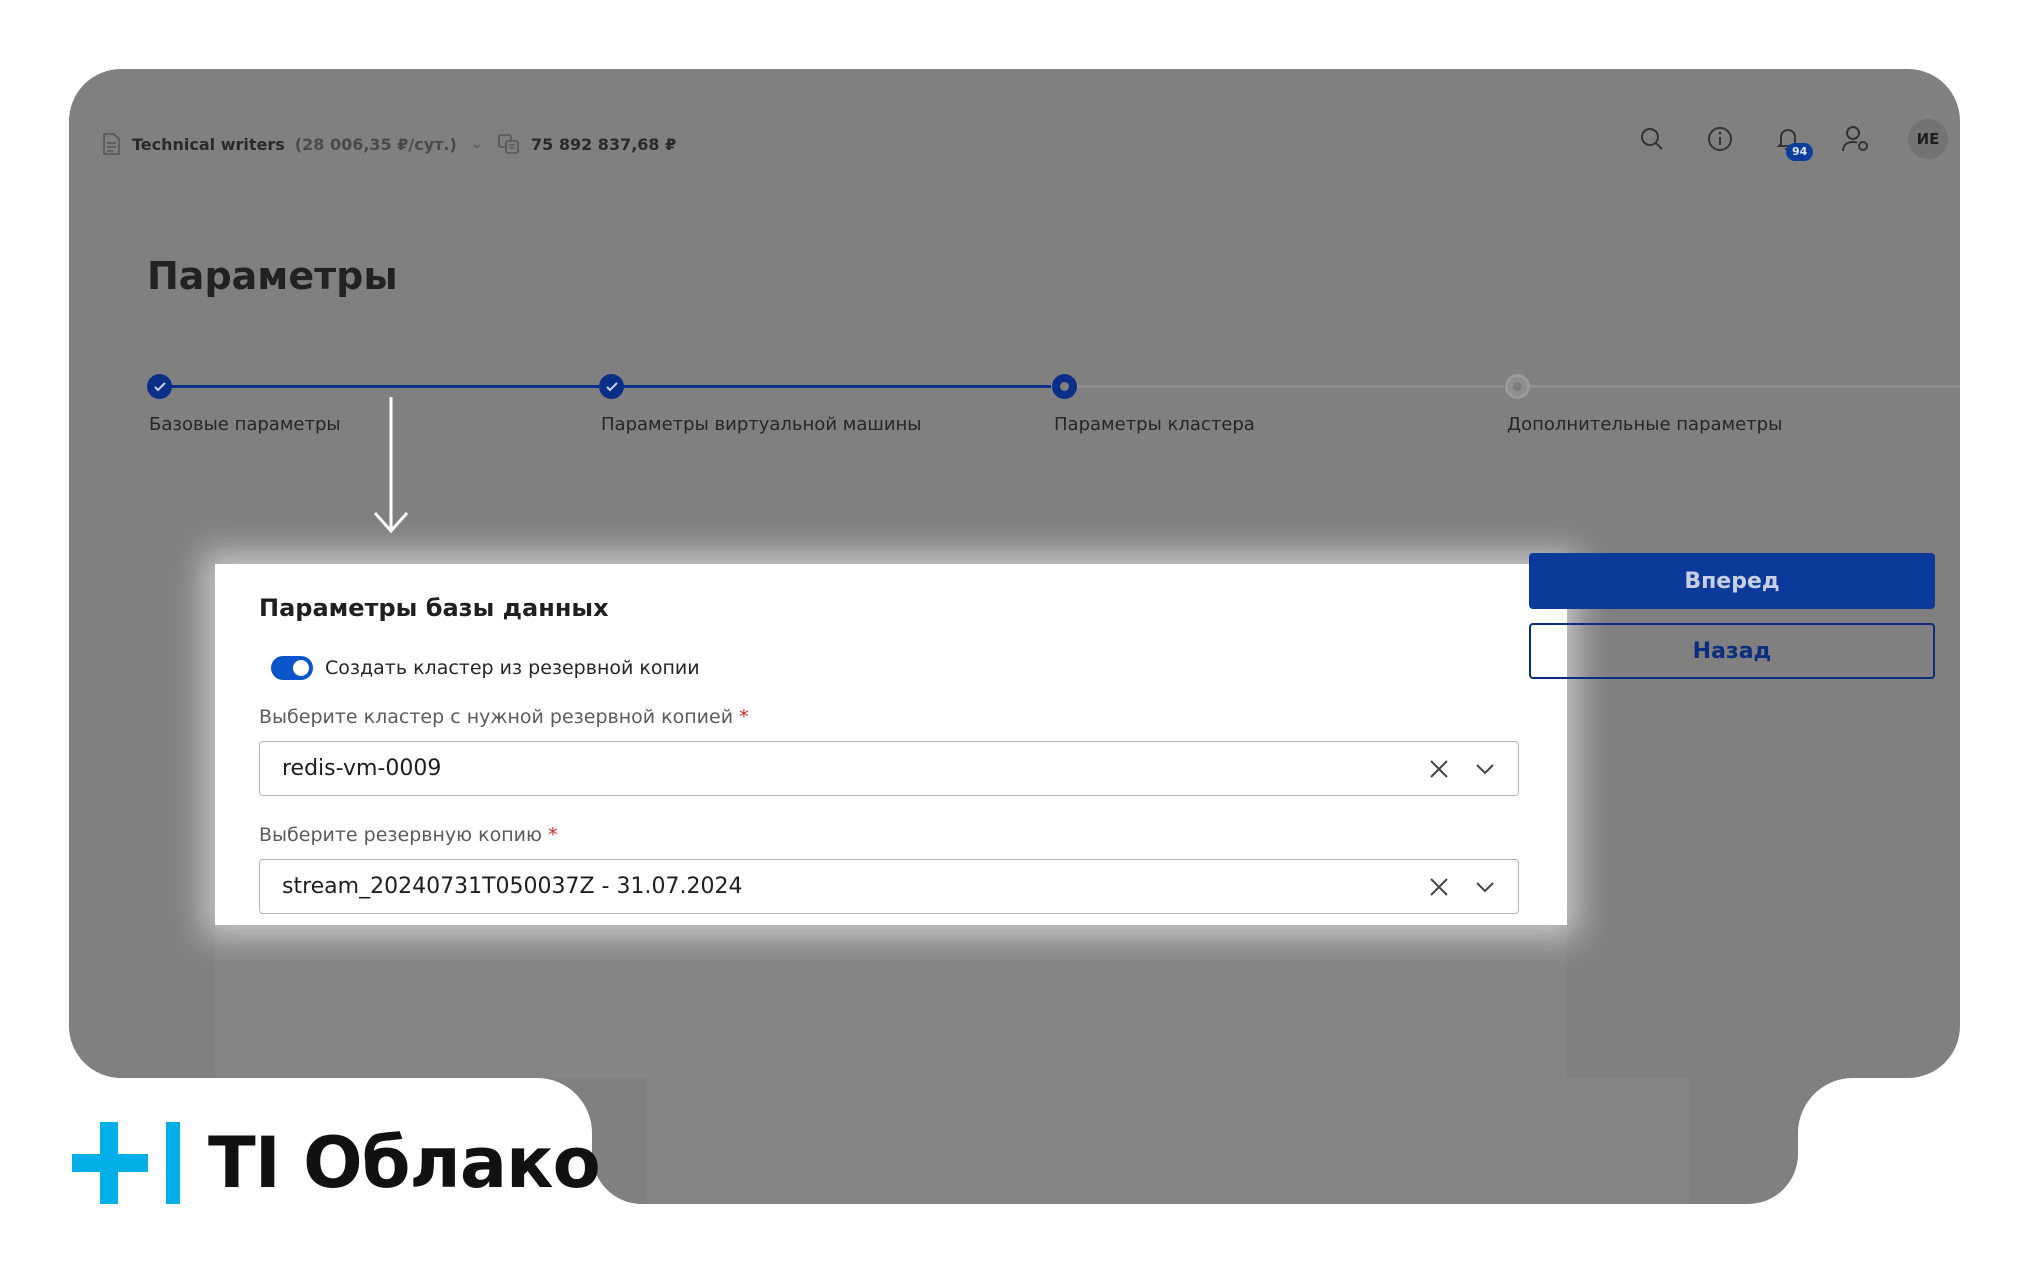  I want to click on logo-text: TI Облако, so click(404, 1163).